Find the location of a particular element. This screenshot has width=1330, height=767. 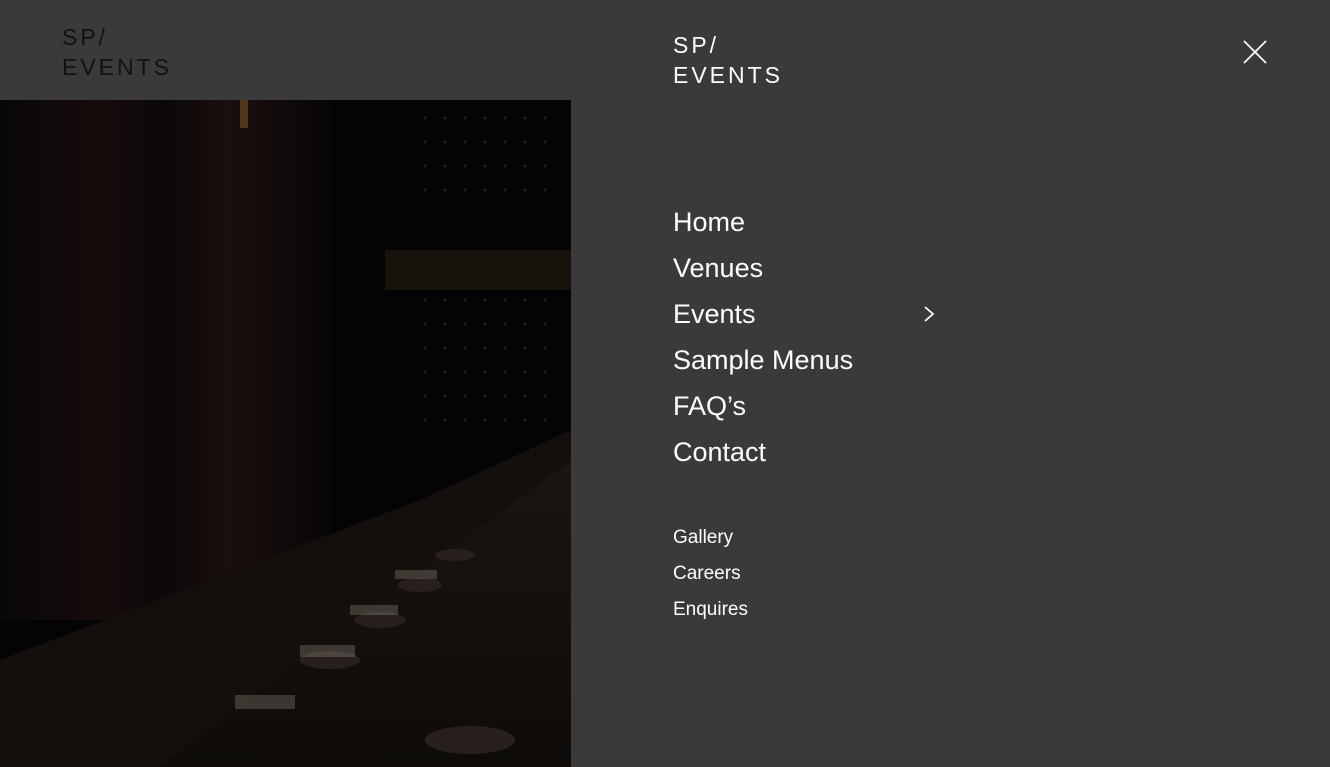

close-menu-button is located at coordinates (1255, 52).